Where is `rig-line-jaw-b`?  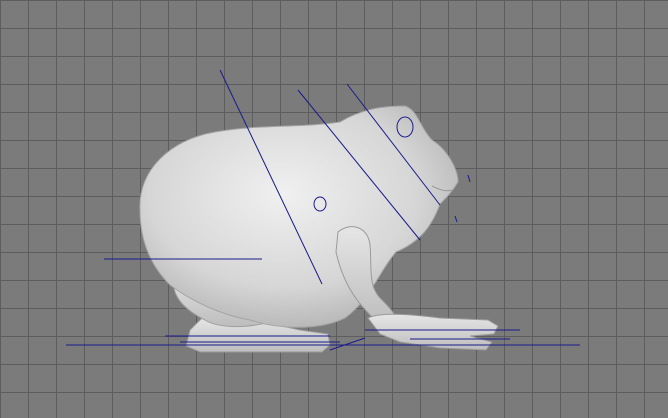
rig-line-jaw-b is located at coordinates (456, 219).